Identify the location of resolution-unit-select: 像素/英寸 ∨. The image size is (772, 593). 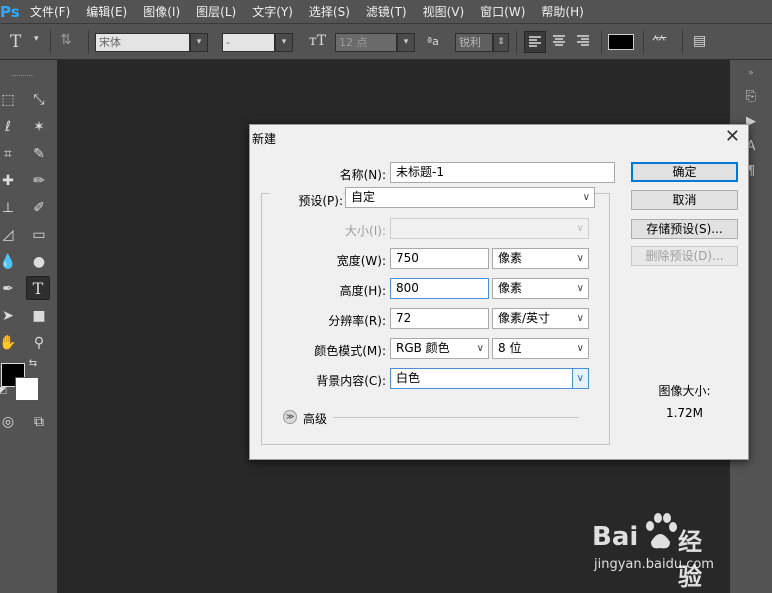
(540, 318).